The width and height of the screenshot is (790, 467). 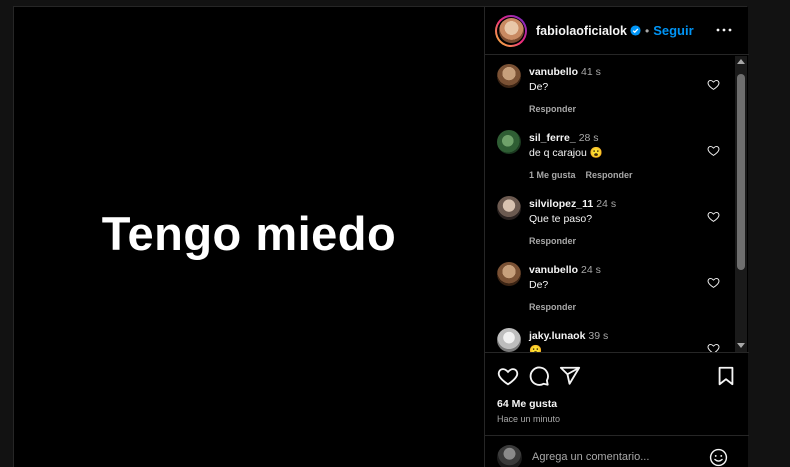 What do you see at coordinates (561, 219) in the screenshot?
I see `comment-text: Que te paso?` at bounding box center [561, 219].